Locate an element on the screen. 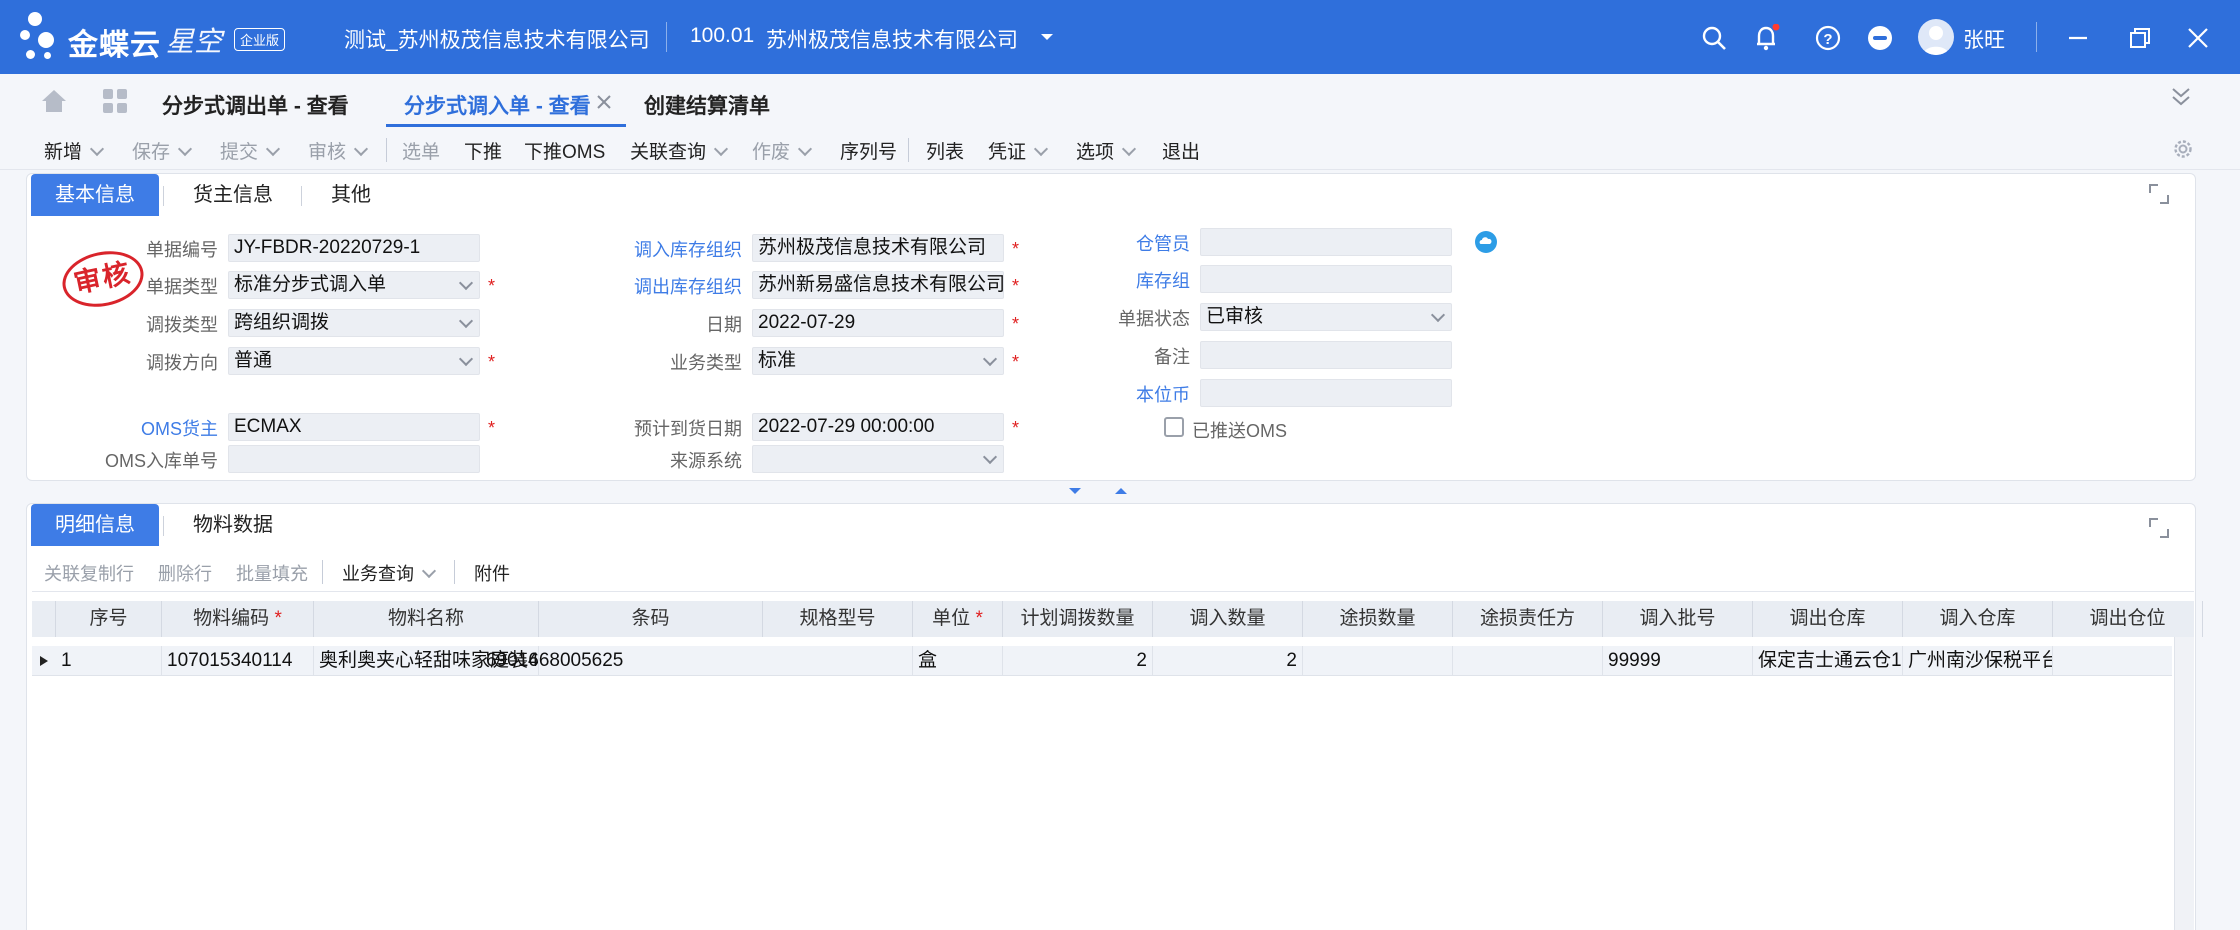 Image resolution: width=2240 pixels, height=930 pixels. column-header: 条码 is located at coordinates (651, 619).